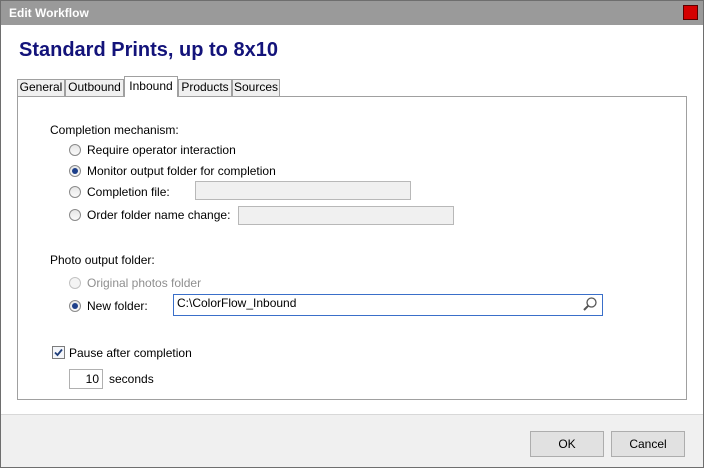 The width and height of the screenshot is (704, 468). What do you see at coordinates (75, 306) in the screenshot?
I see `radio-new-folder` at bounding box center [75, 306].